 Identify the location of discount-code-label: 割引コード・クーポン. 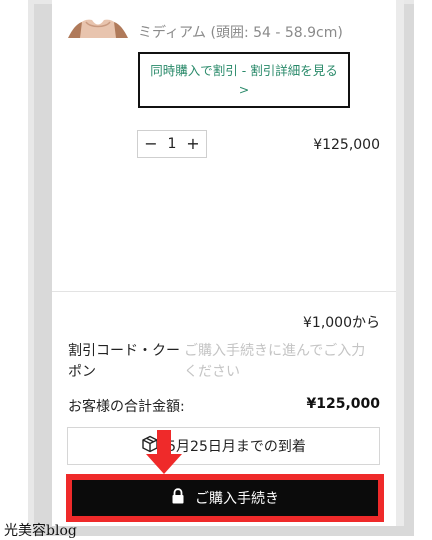
(124, 361).